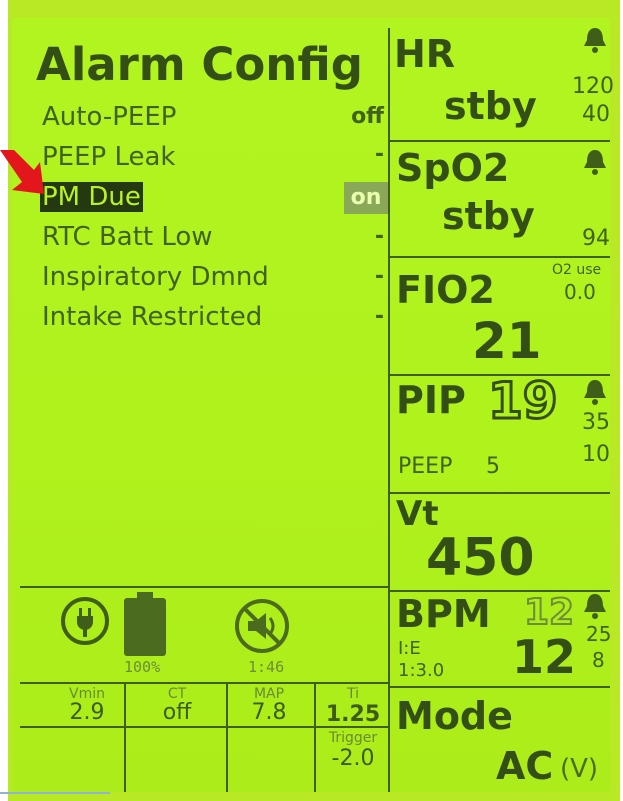 The width and height of the screenshot is (623, 801). What do you see at coordinates (379, 276) in the screenshot?
I see `alarm-value-inspiratory-dmnd: -` at bounding box center [379, 276].